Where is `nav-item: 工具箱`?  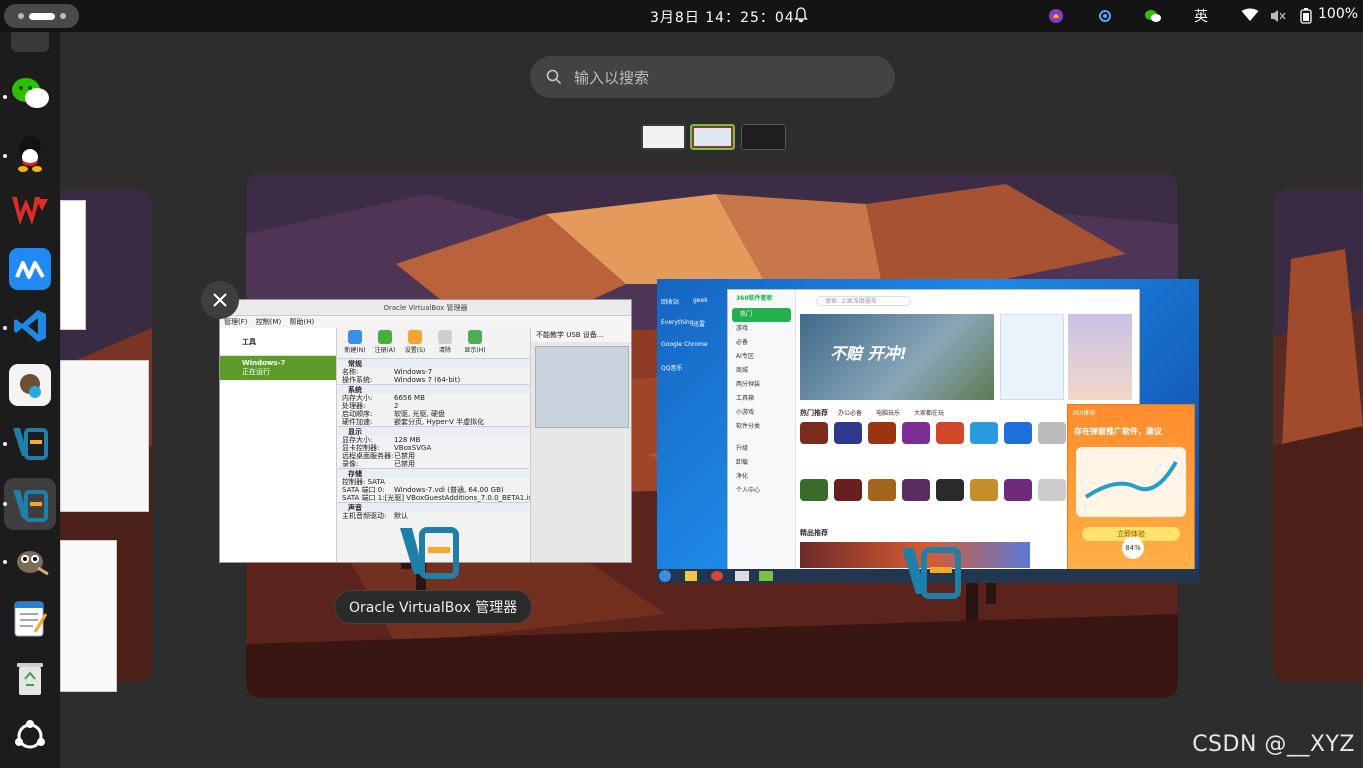
nav-item: 工具箱 is located at coordinates (761, 399).